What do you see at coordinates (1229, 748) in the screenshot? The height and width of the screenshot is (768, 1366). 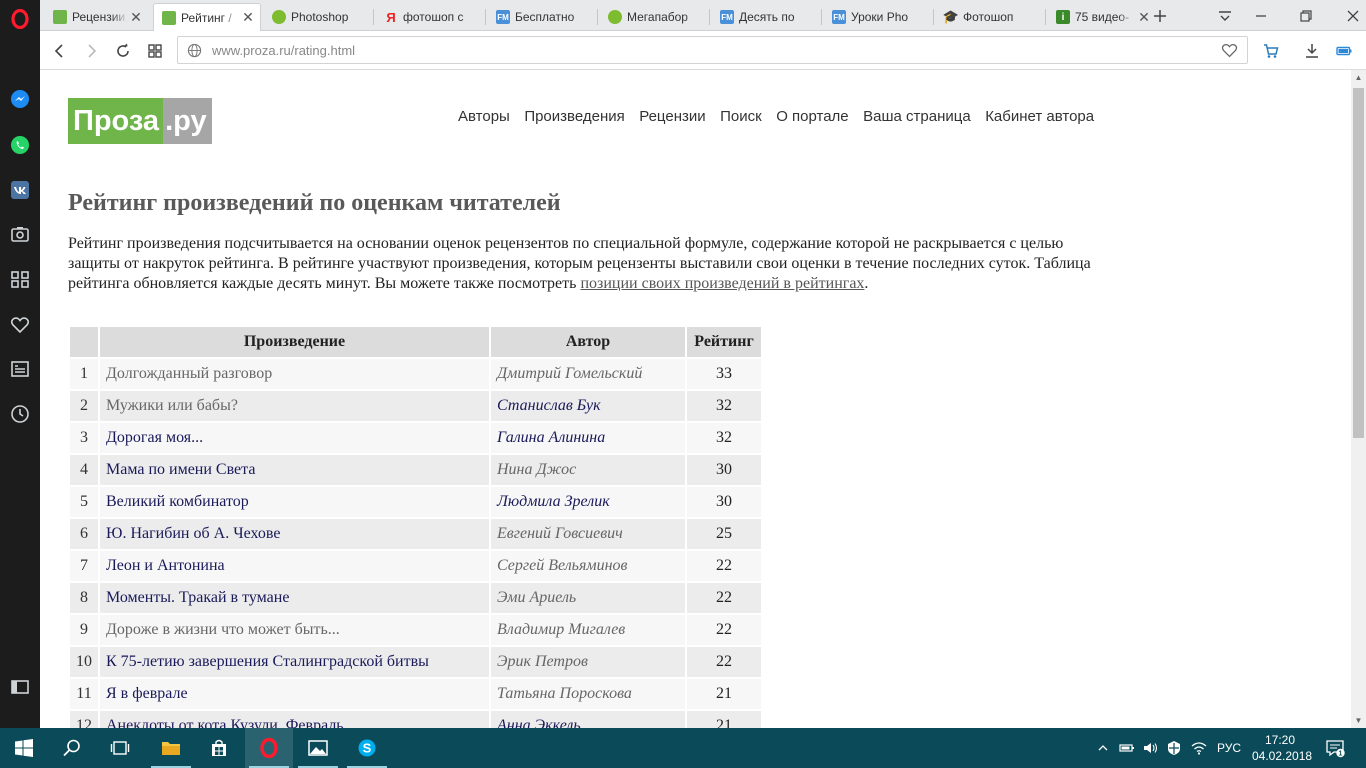 I see `language-indicator: РУС` at bounding box center [1229, 748].